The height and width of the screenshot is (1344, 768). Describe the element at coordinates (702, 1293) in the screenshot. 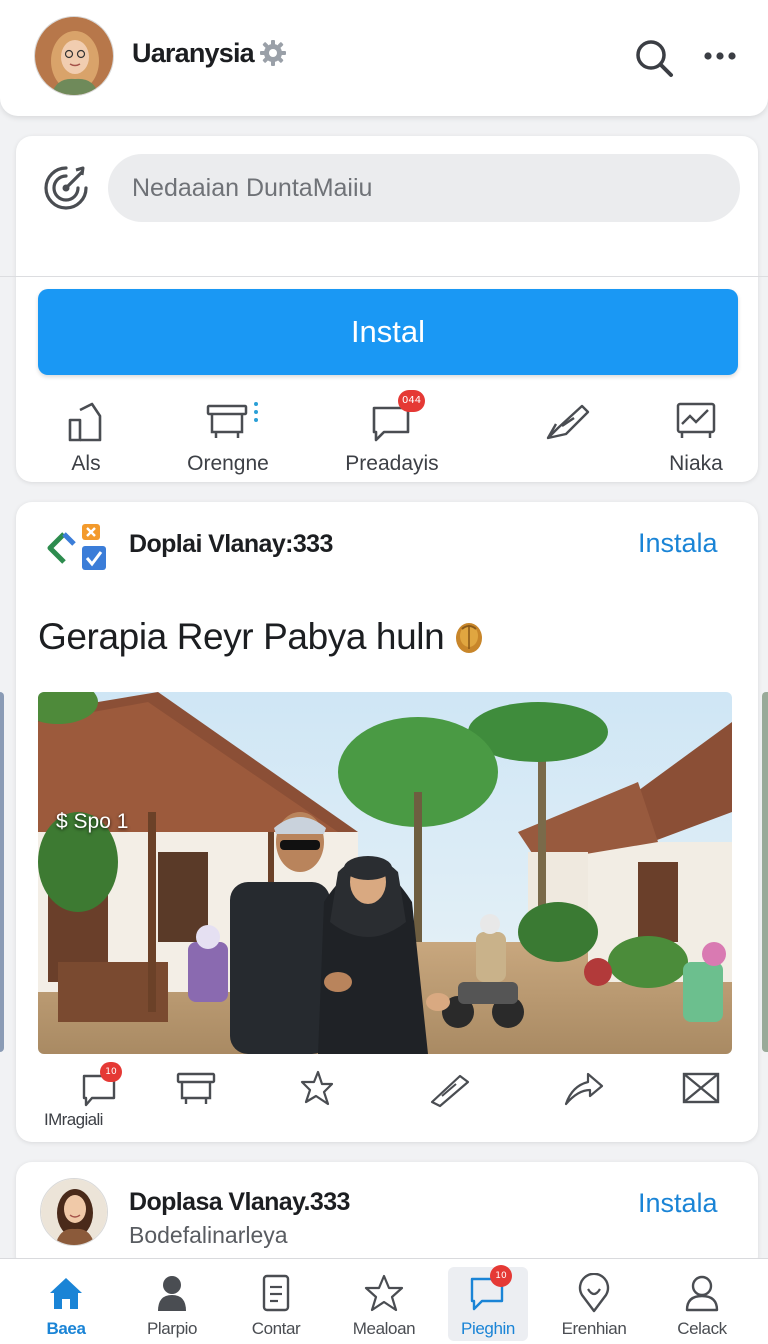

I see `profile-icon` at that location.